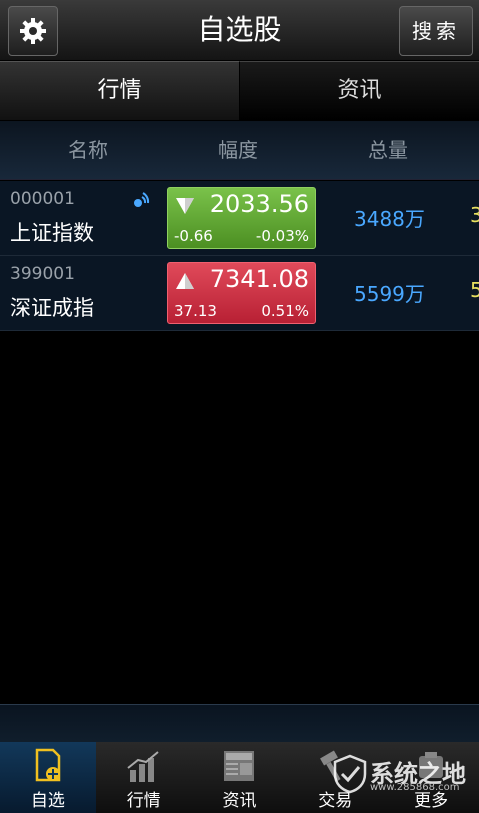  What do you see at coordinates (142, 199) in the screenshot?
I see `signal-icon` at bounding box center [142, 199].